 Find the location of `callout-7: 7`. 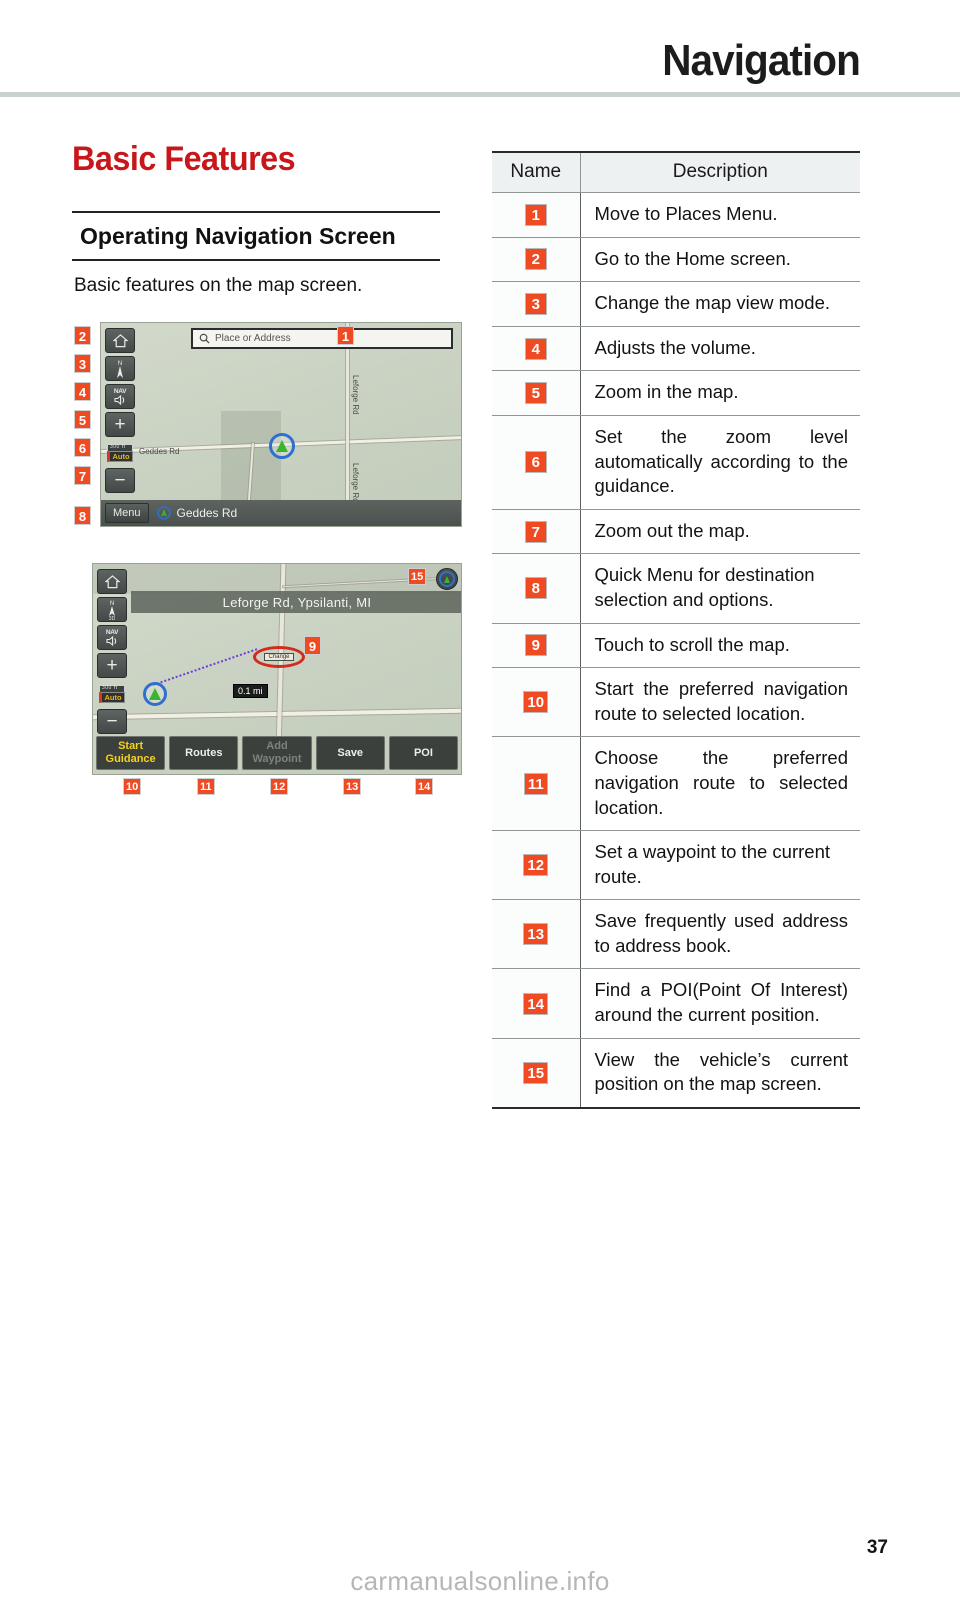

callout-7: 7 is located at coordinates (82, 476).